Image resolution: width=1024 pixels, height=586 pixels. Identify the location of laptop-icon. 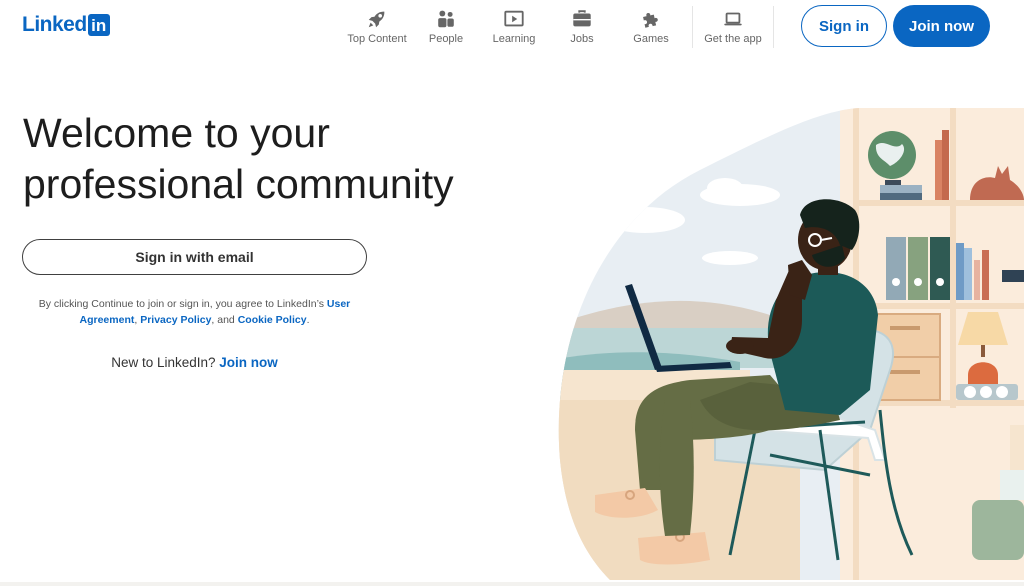
(733, 18).